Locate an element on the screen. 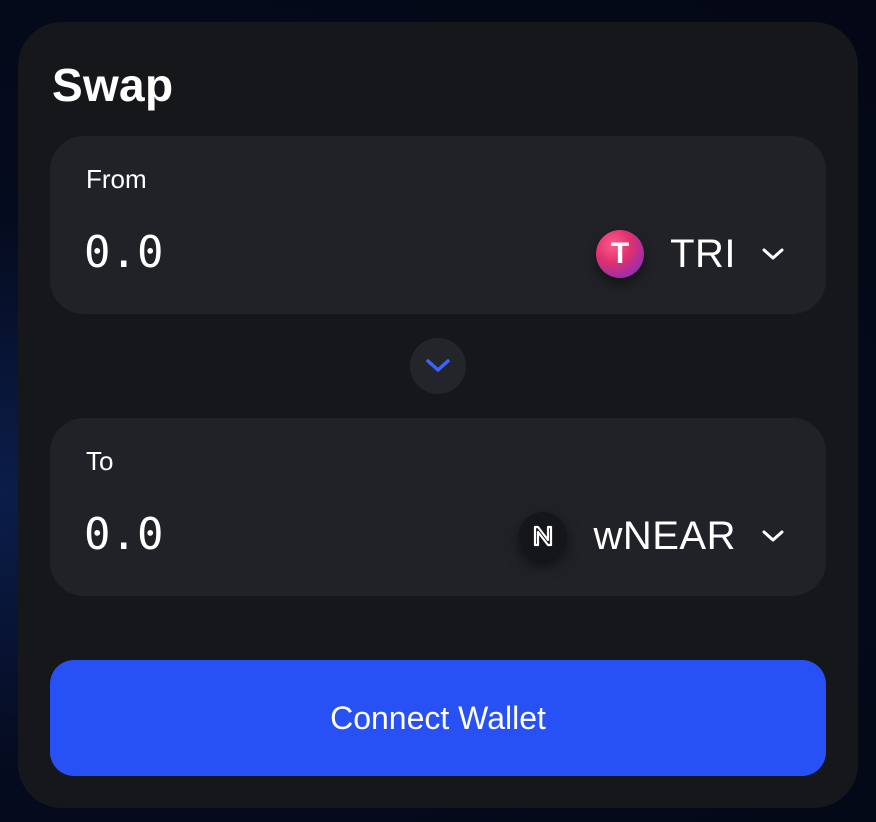 Image resolution: width=876 pixels, height=822 pixels. swap-title: Swap is located at coordinates (113, 85).